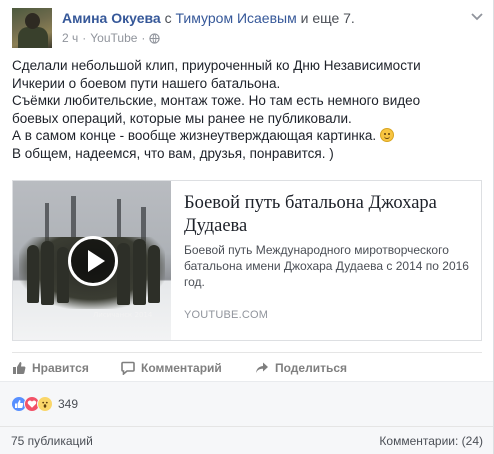  I want to click on wow-icon, so click(45, 404).